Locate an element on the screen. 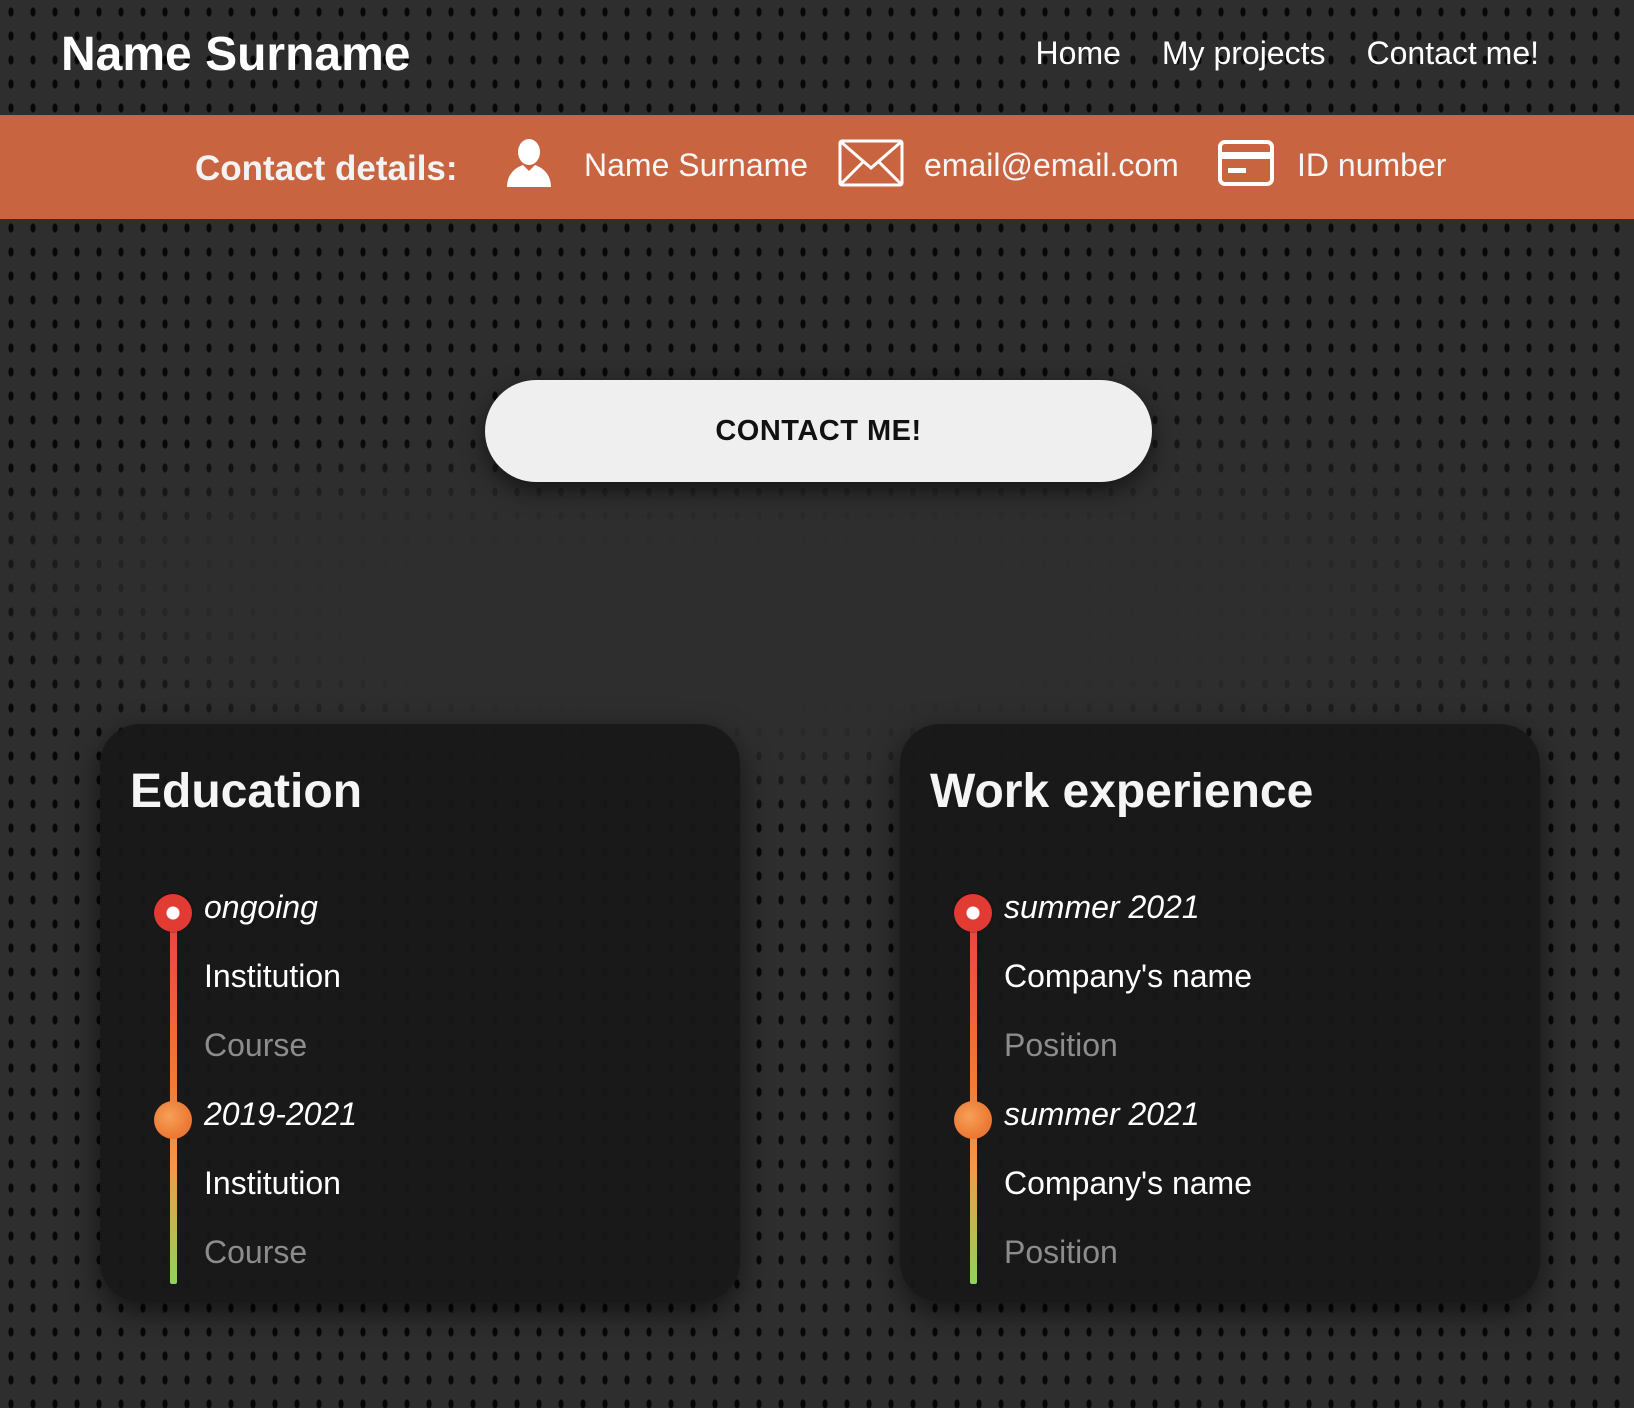 Image resolution: width=1634 pixels, height=1408 pixels. contact-id-item: ID number is located at coordinates (1331, 165).